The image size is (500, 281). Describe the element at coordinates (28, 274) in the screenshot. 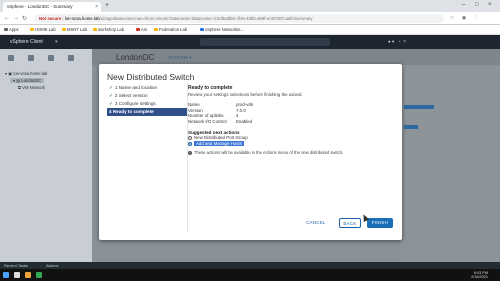

I see `file-explorer-icon` at that location.